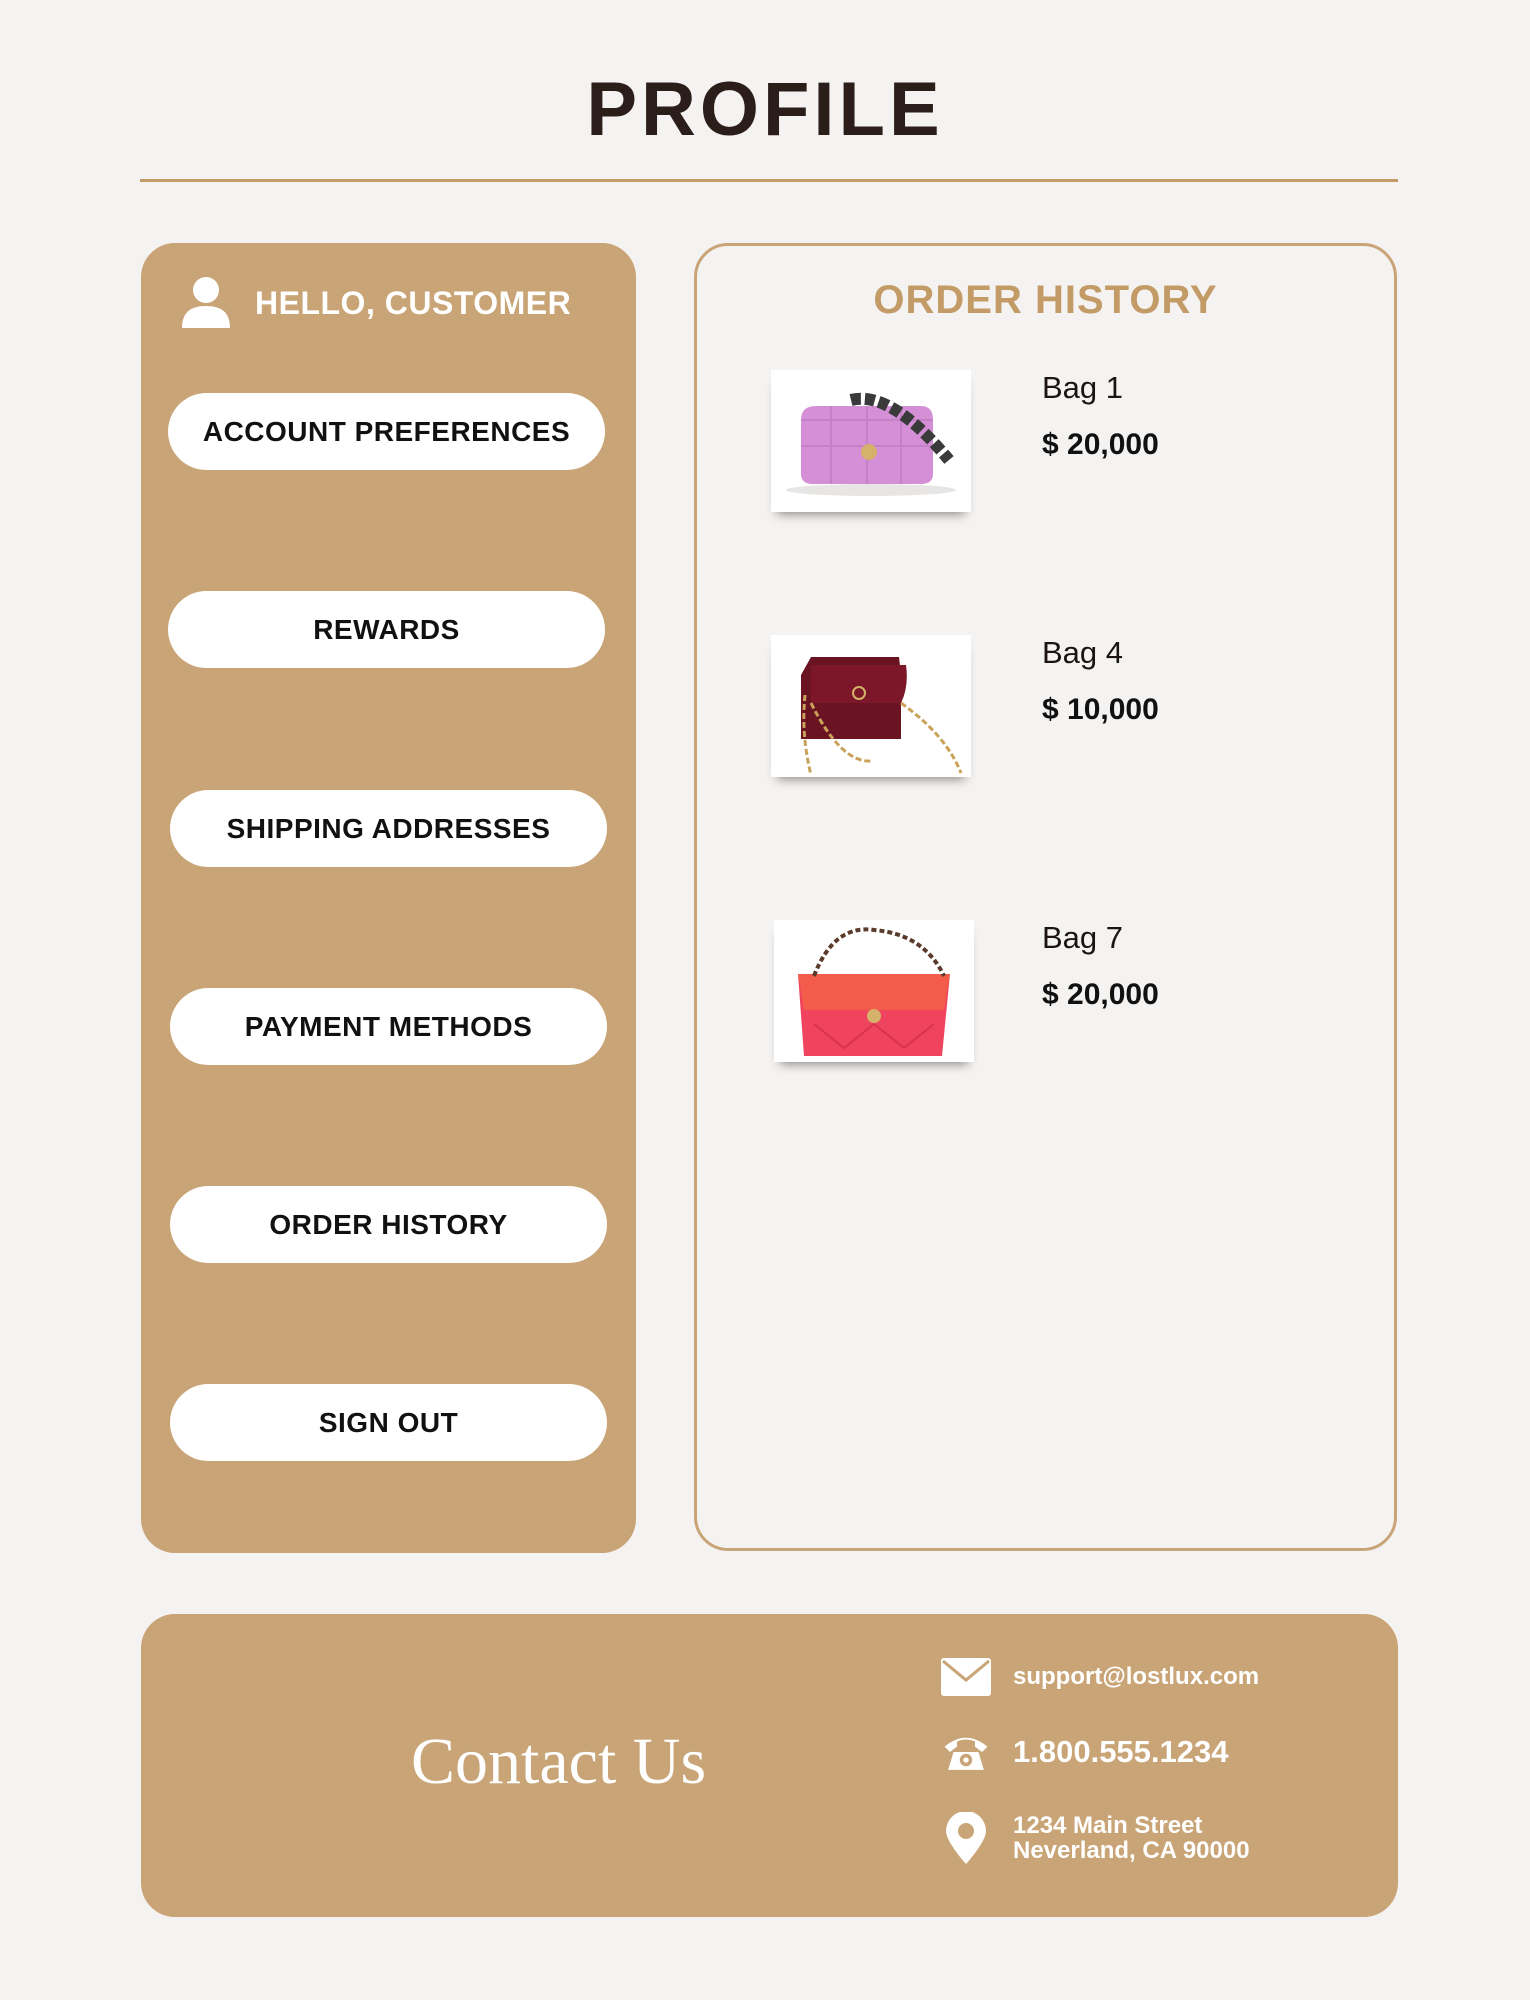 The width and height of the screenshot is (1530, 2000). Describe the element at coordinates (966, 1752) in the screenshot. I see `phone-icon` at that location.